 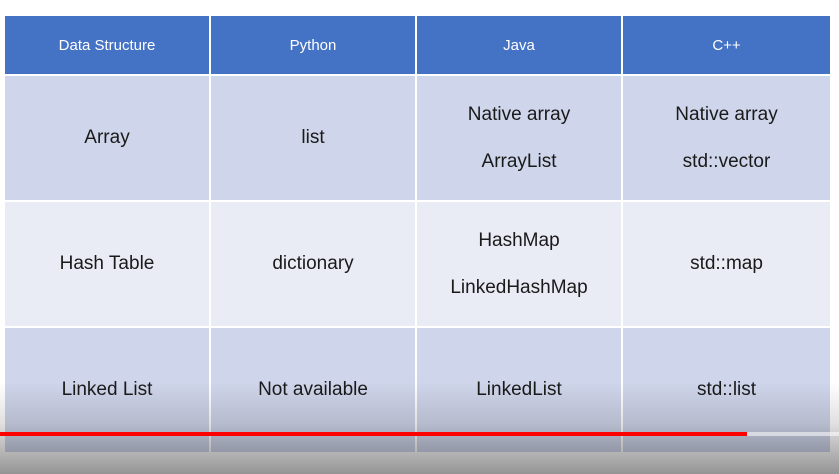 I want to click on cell-cpp-line: std::vector, so click(x=726, y=161).